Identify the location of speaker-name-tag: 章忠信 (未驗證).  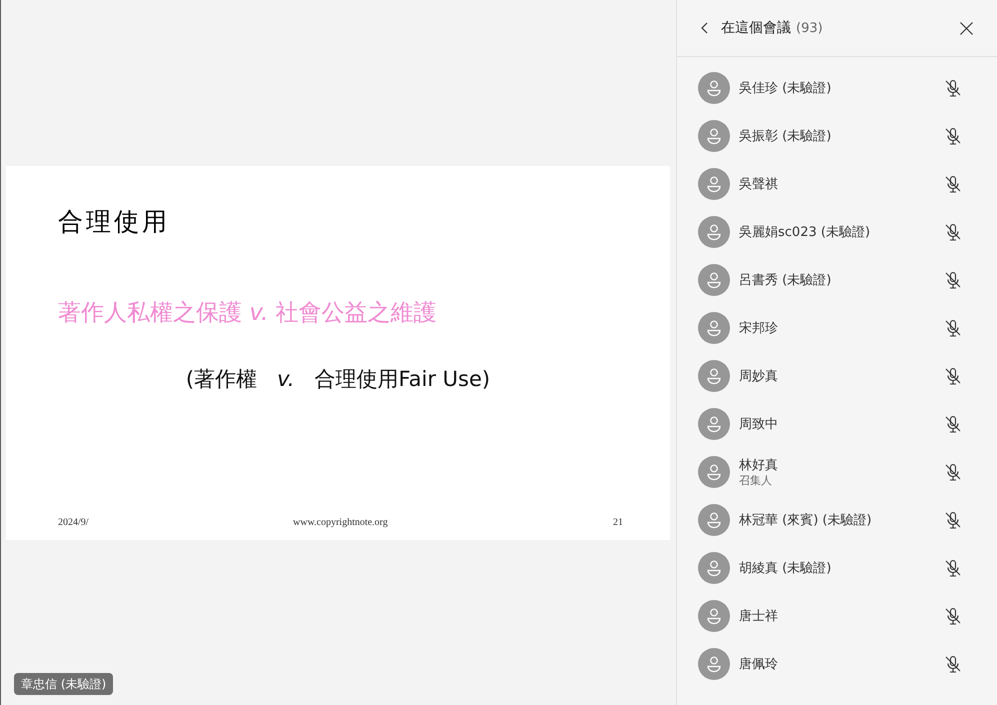
(64, 684).